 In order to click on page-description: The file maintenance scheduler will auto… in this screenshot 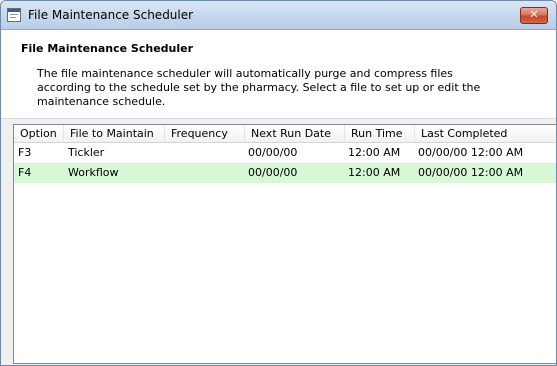, I will do `click(259, 87)`.